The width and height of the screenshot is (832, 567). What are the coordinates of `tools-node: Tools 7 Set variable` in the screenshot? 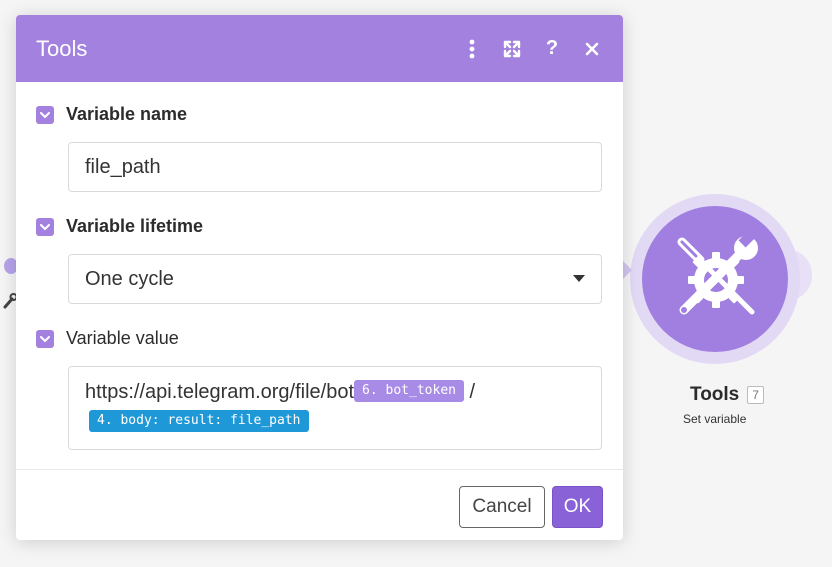 It's located at (721, 310).